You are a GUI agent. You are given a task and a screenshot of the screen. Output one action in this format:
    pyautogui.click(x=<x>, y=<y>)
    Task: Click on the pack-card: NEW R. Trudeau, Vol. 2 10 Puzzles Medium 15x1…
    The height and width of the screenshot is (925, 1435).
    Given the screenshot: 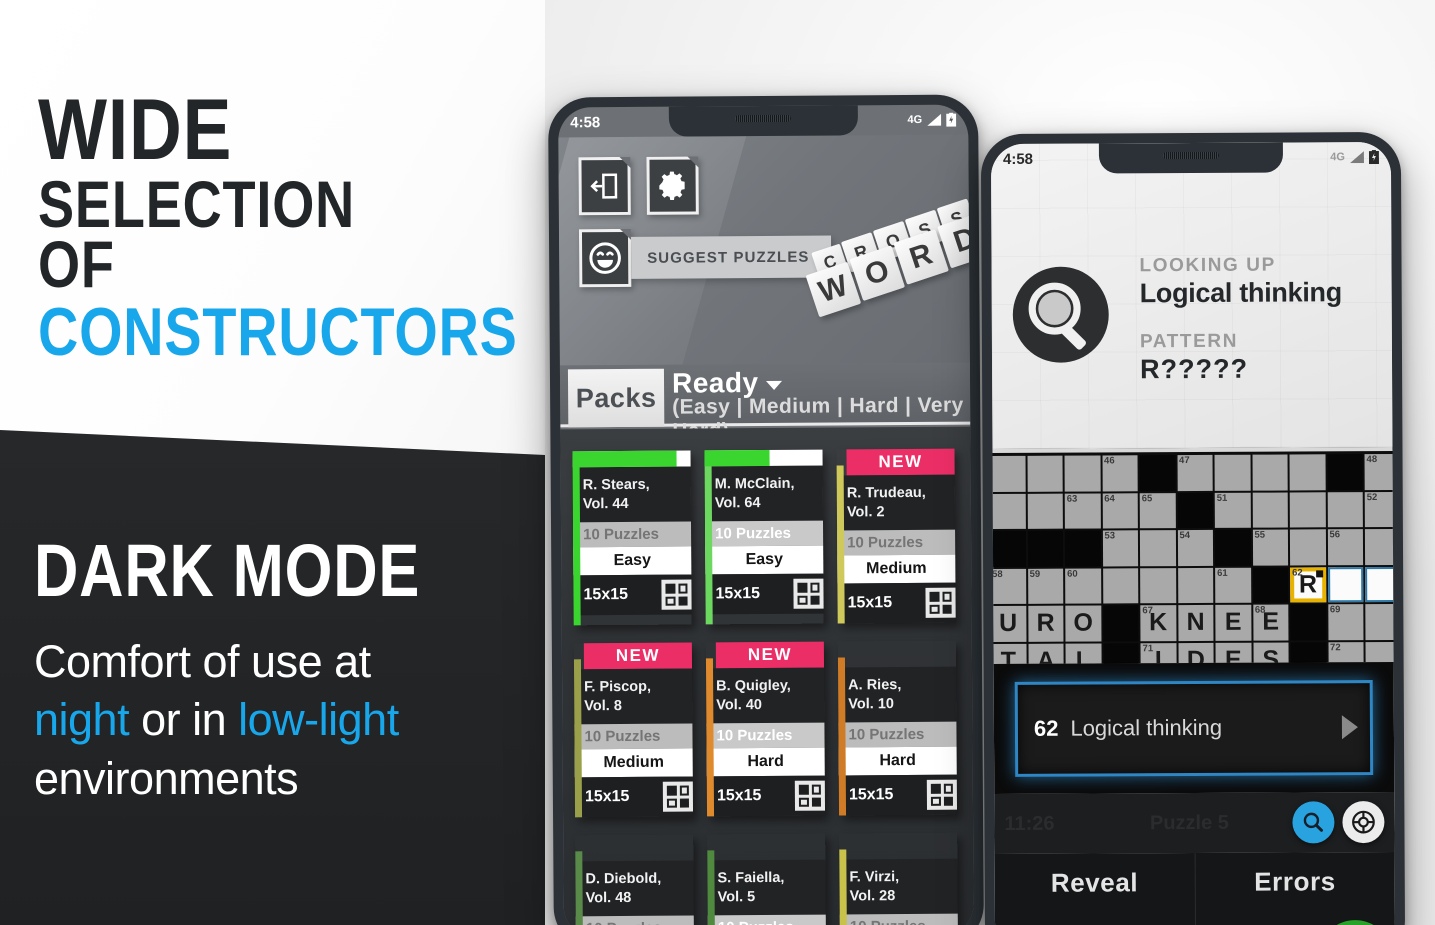 What is the action you would take?
    pyautogui.click(x=896, y=536)
    